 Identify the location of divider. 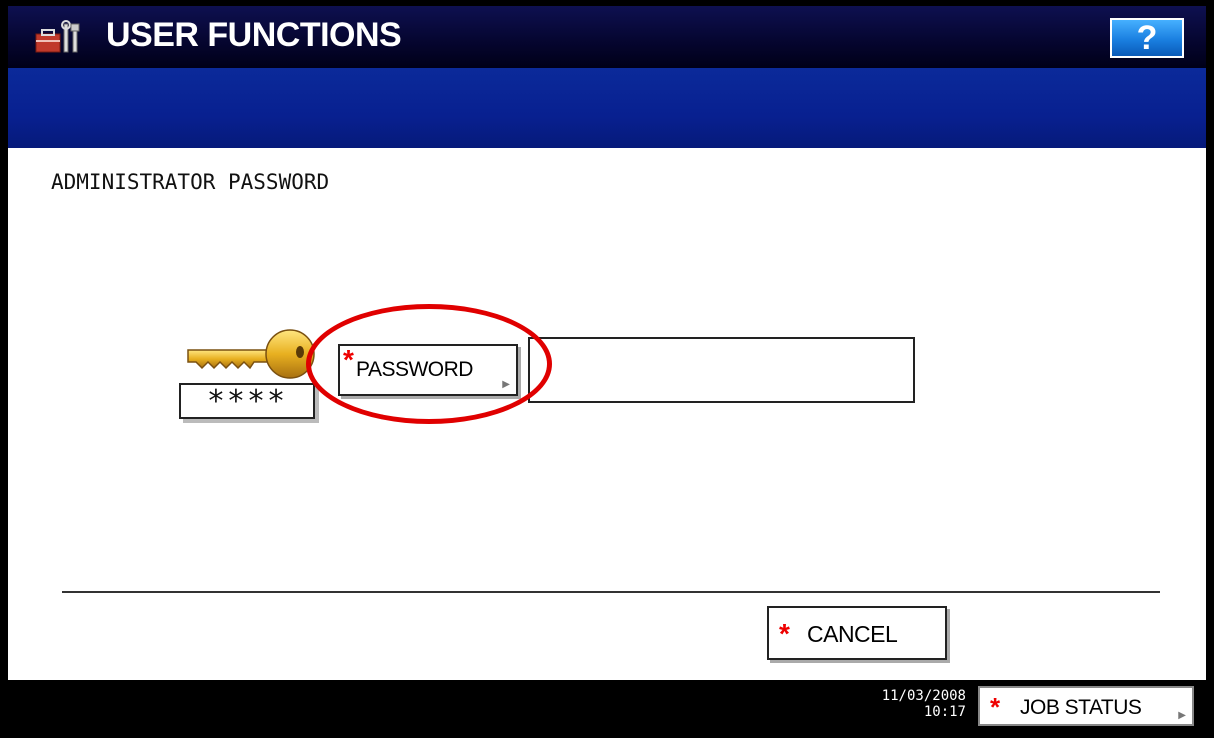
(611, 592).